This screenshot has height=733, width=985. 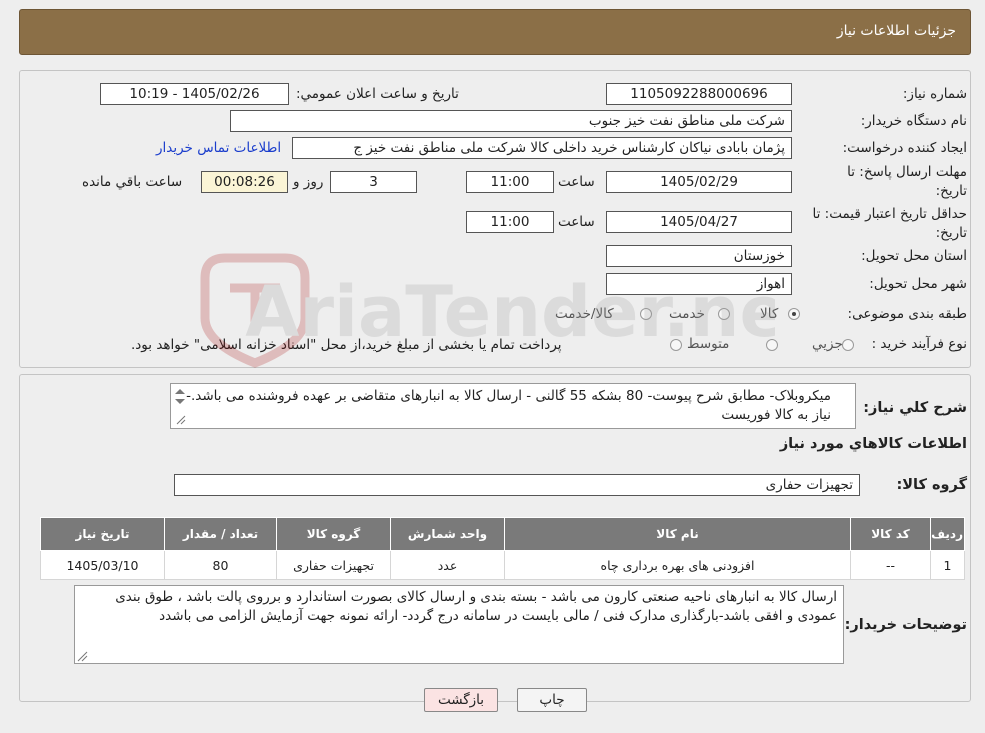 What do you see at coordinates (699, 182) in the screenshot?
I see `deadline-date-field: 1405/02/29` at bounding box center [699, 182].